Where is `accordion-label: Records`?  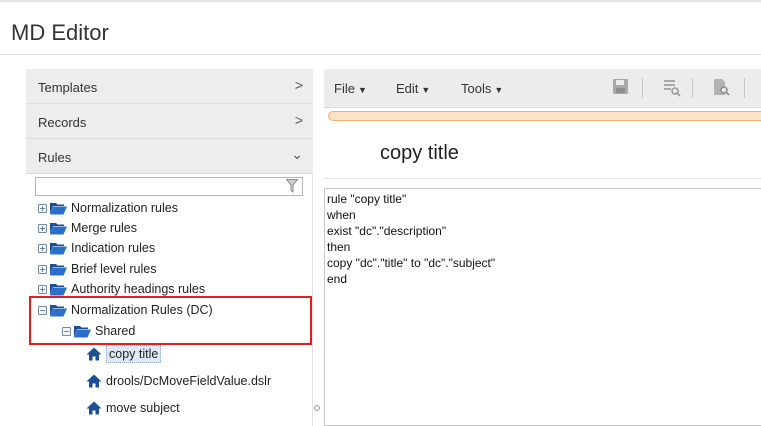 accordion-label: Records is located at coordinates (62, 122).